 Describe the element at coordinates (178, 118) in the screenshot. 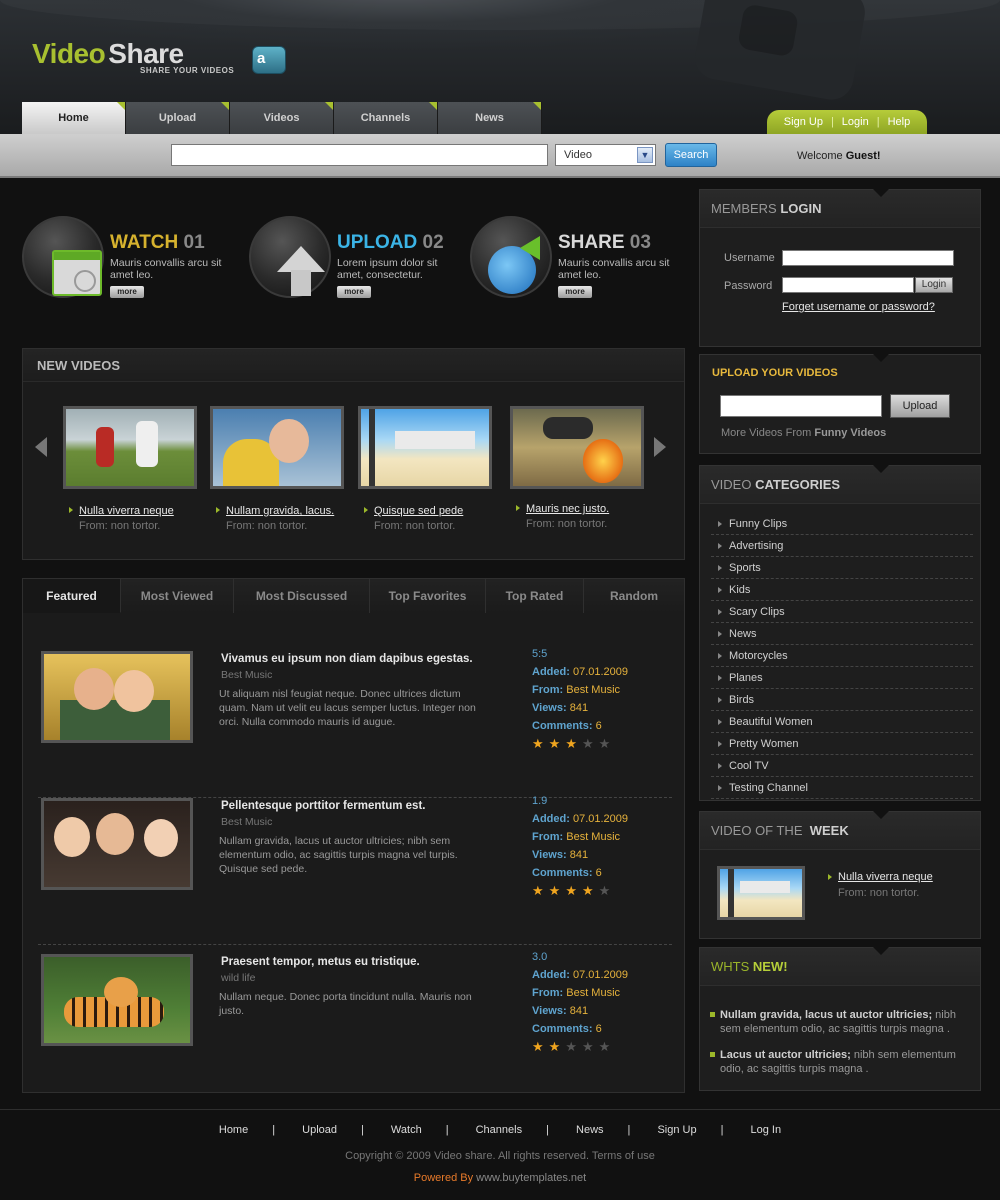

I see `nav-tab-upload: Upload` at that location.